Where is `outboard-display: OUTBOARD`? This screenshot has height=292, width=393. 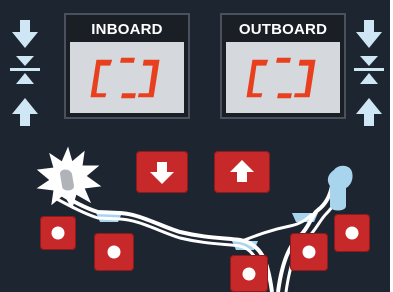 outboard-display: OUTBOARD is located at coordinates (283, 66).